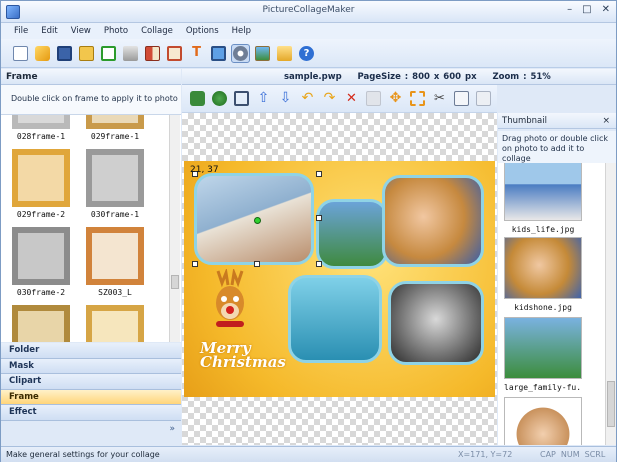  I want to click on thumbnail-scrollbar, so click(610, 304).